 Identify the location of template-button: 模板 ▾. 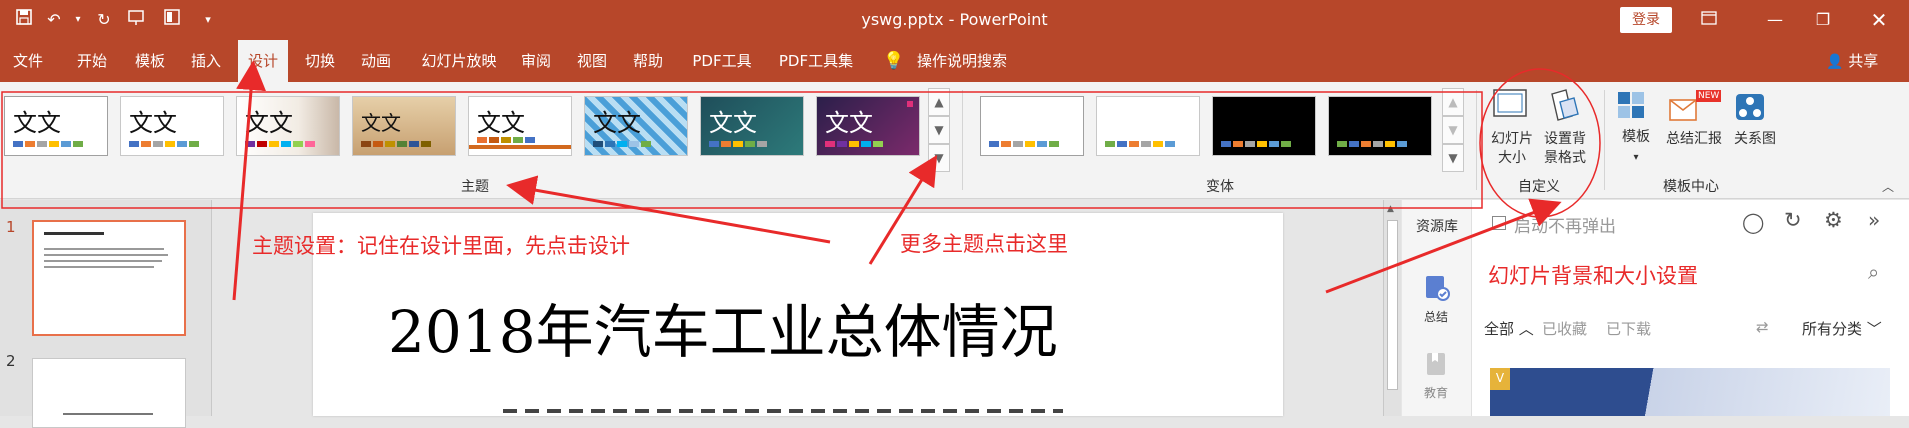
(1636, 131).